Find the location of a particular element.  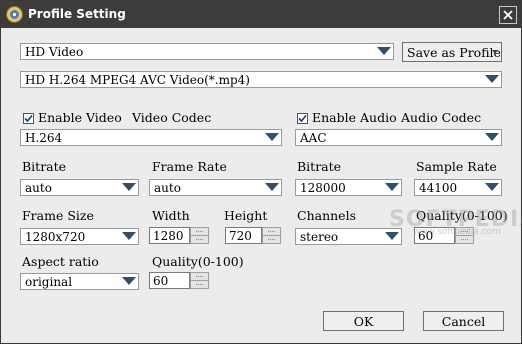

save-as-profile-button: Save as Profile is located at coordinates (452, 52).